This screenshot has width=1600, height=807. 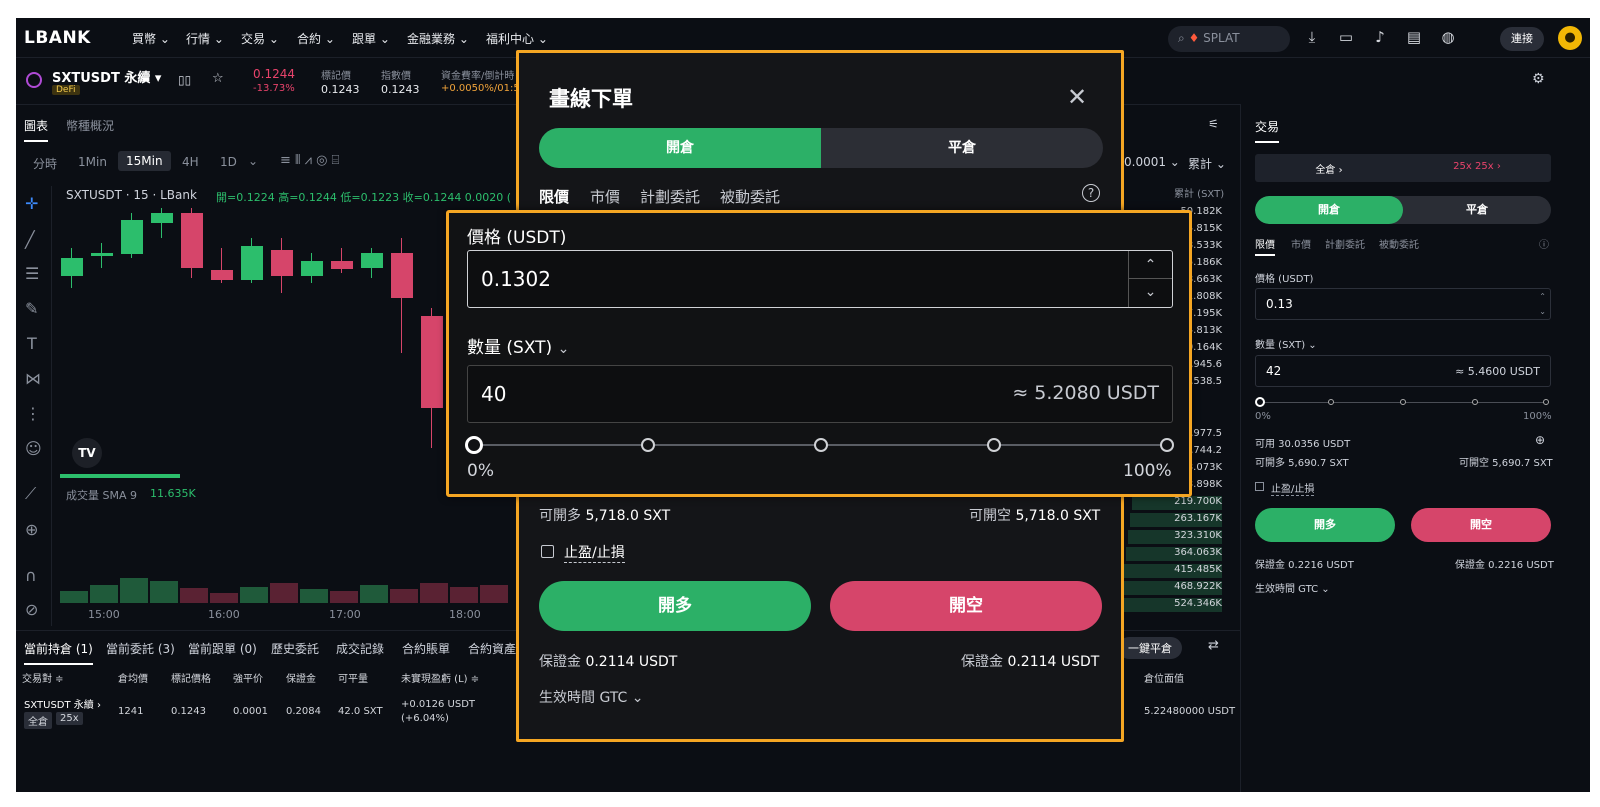 What do you see at coordinates (58, 652) in the screenshot?
I see `tab-positions: 當前持倉 (1)` at bounding box center [58, 652].